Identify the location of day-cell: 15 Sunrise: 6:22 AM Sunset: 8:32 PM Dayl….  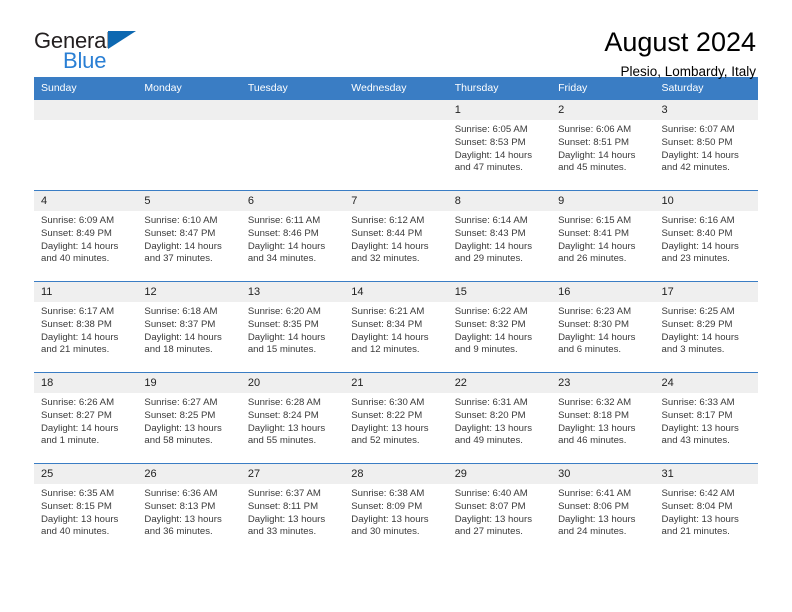
(499, 327).